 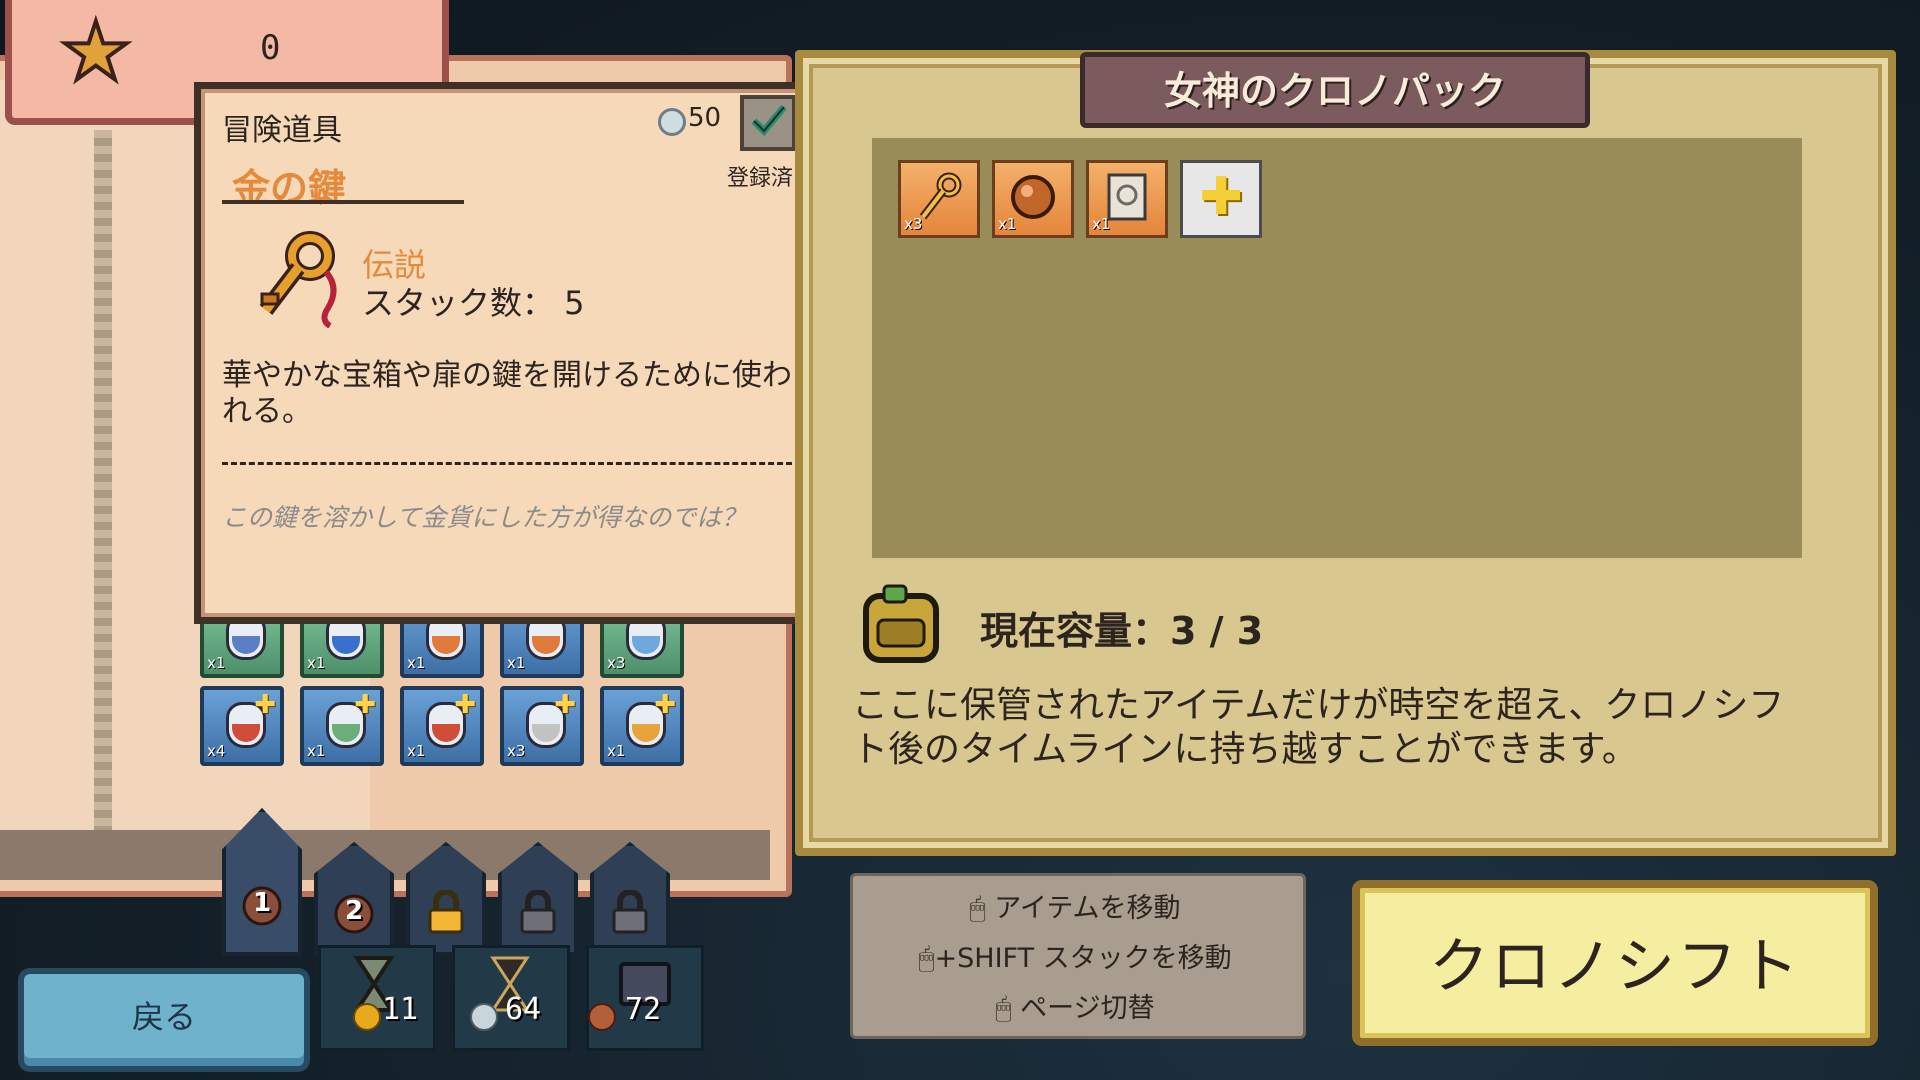 I want to click on backpack-icon, so click(x=902, y=627).